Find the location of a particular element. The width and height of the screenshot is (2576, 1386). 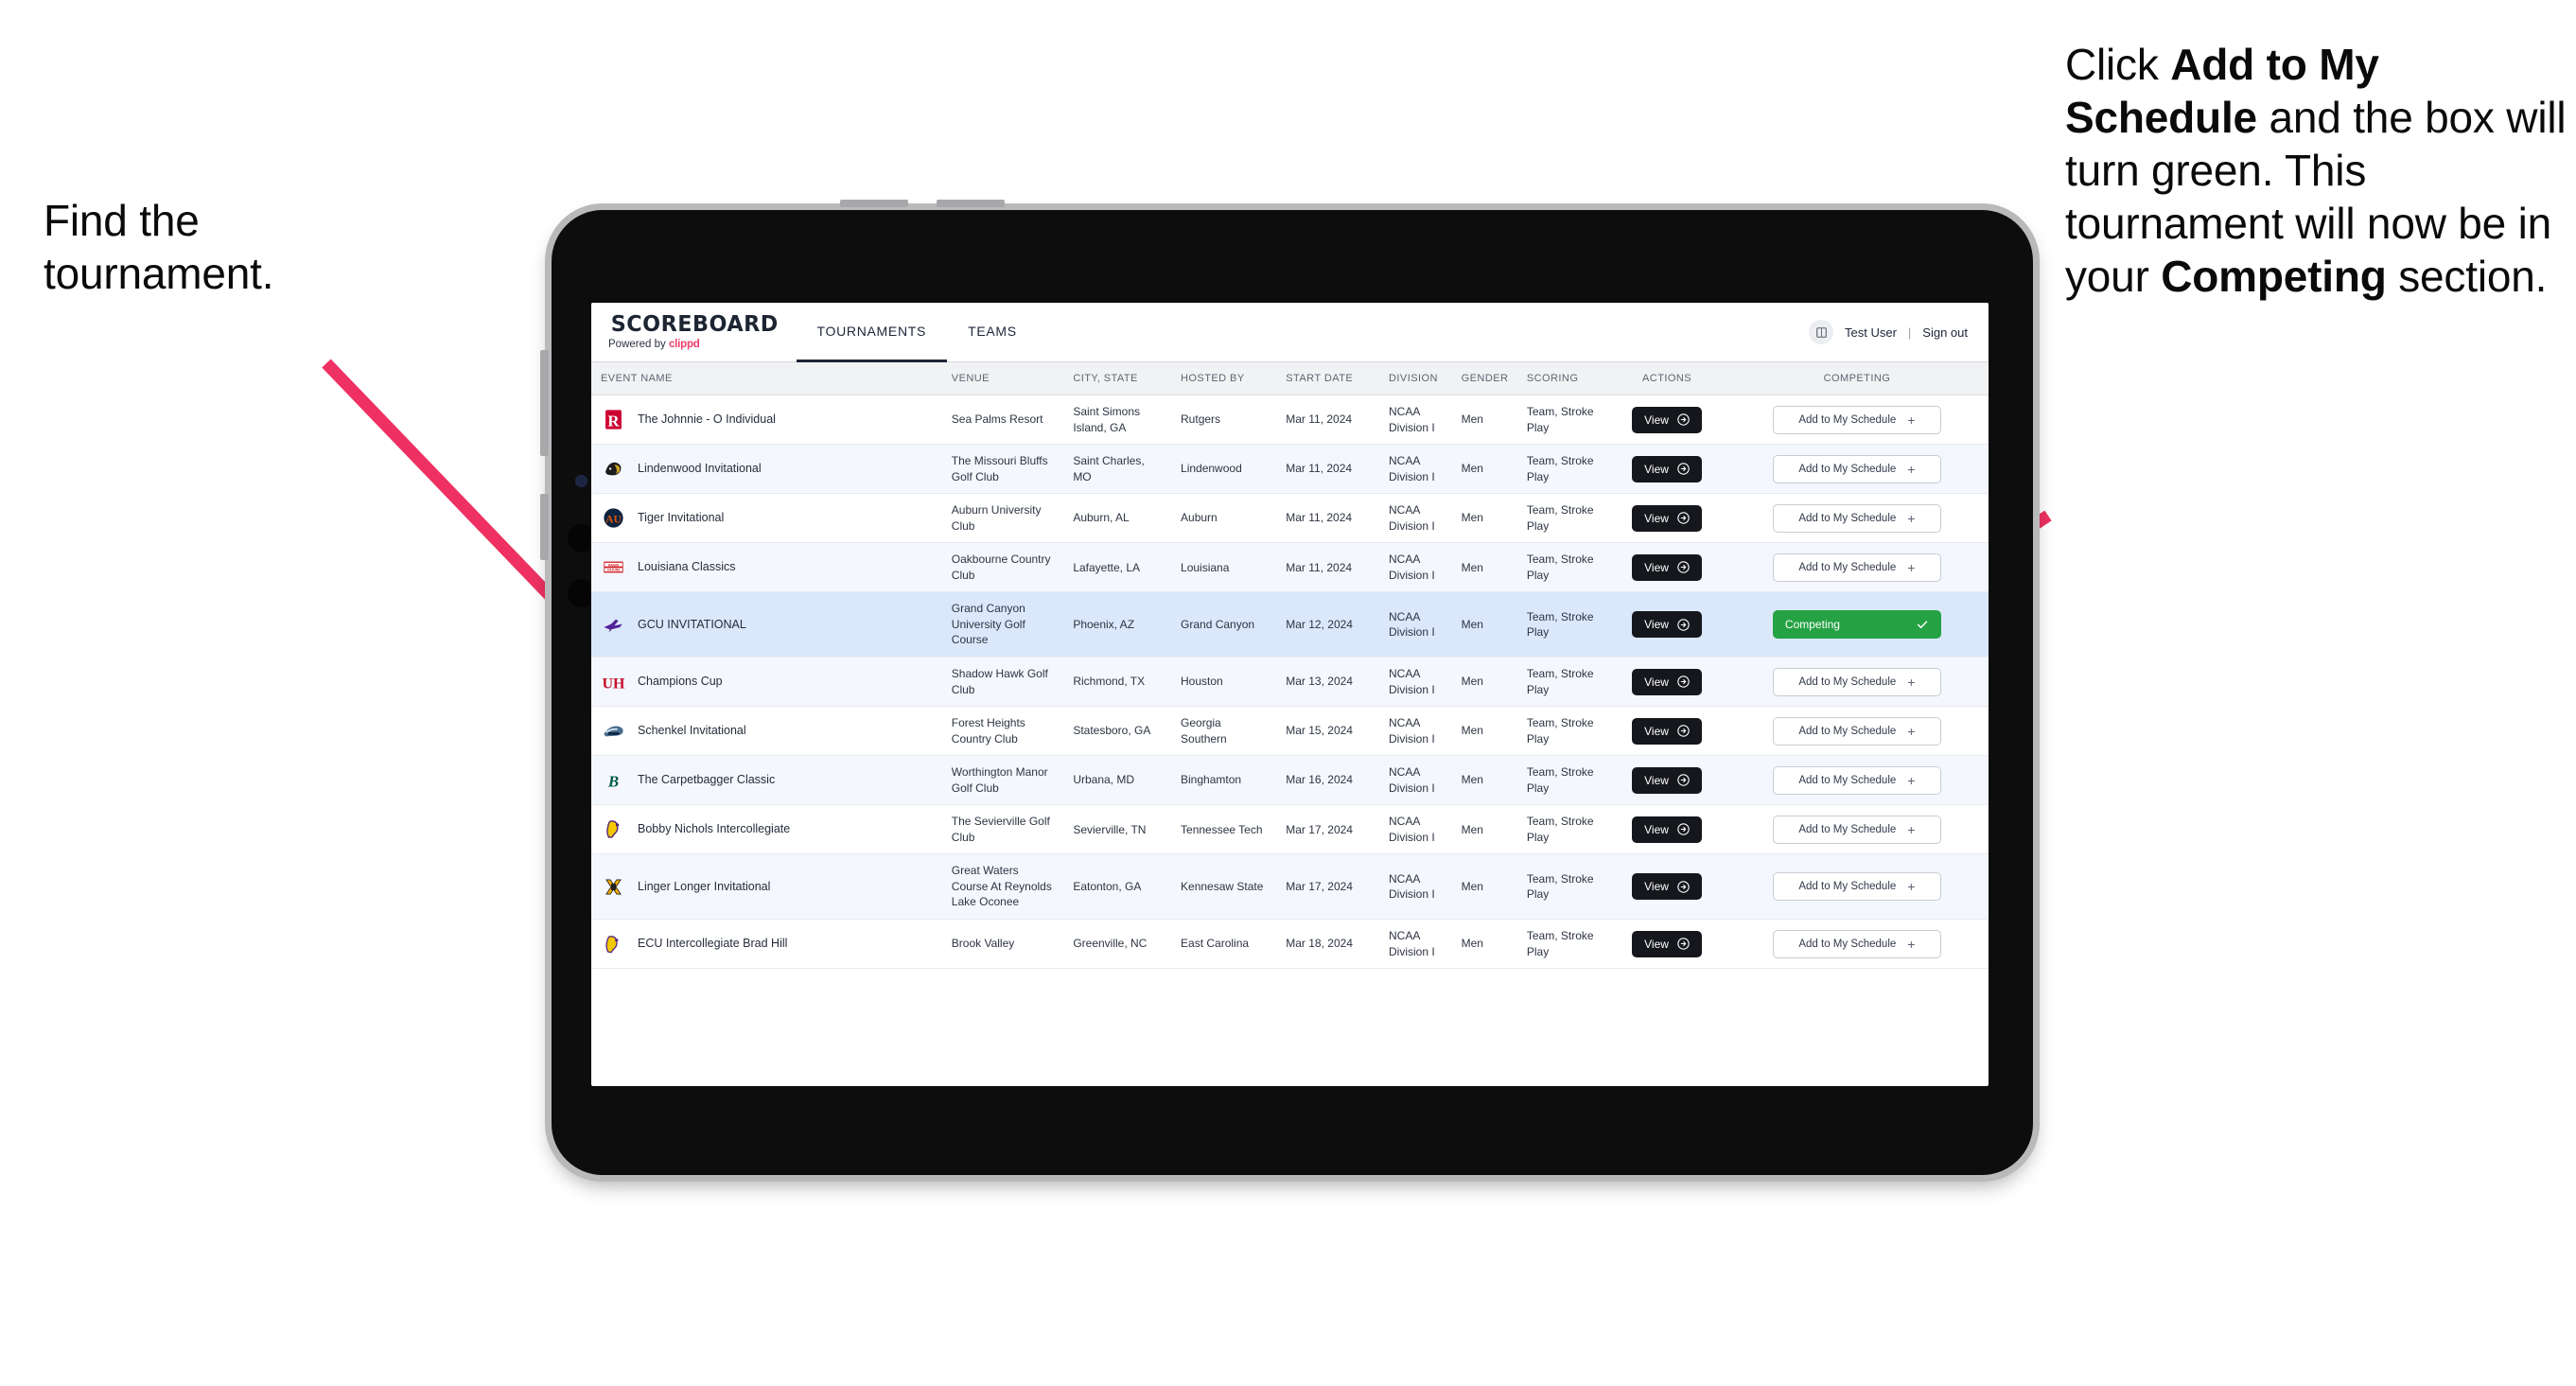

annotation-left-line-1: Find the is located at coordinates (122, 220).